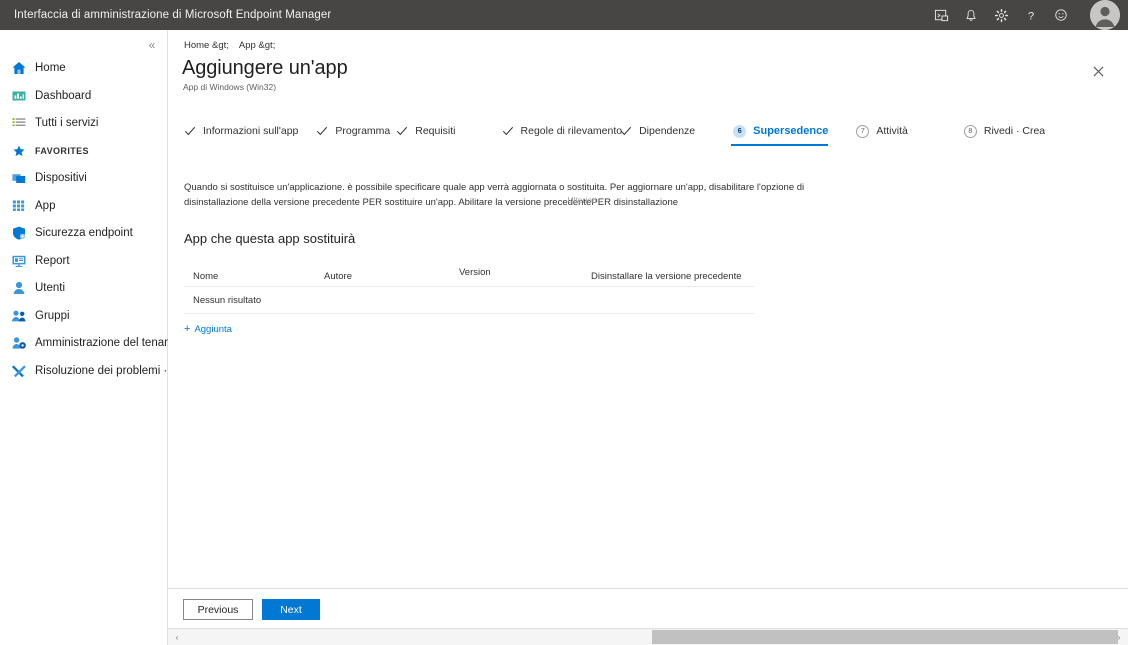 This screenshot has height=645, width=1128. What do you see at coordinates (206, 276) in the screenshot?
I see `column-header-nome: Nome` at bounding box center [206, 276].